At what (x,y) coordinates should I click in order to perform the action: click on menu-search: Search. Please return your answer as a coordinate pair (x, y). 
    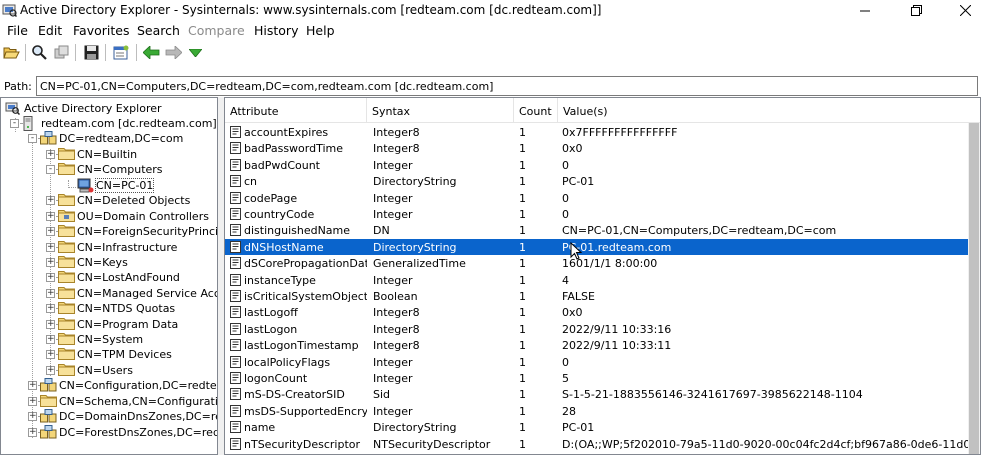
    Looking at the image, I should click on (158, 30).